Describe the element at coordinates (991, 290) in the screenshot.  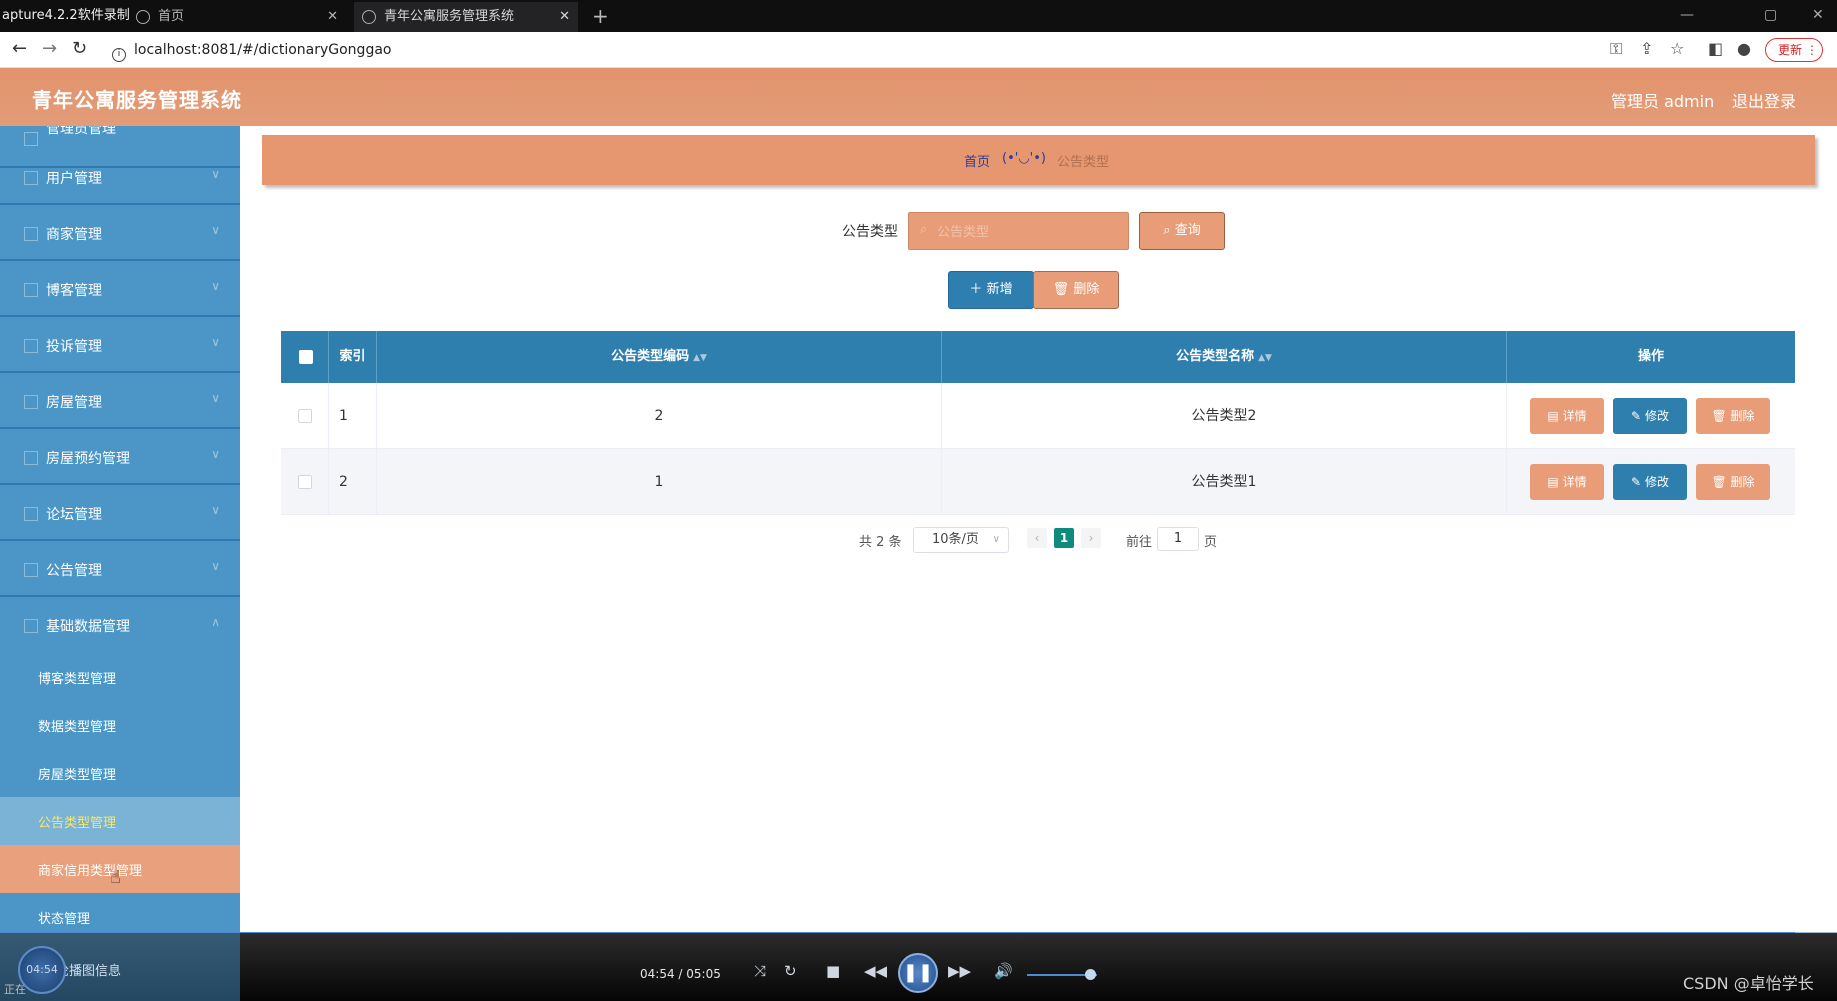
I see `add-button: ＋ 新增` at that location.